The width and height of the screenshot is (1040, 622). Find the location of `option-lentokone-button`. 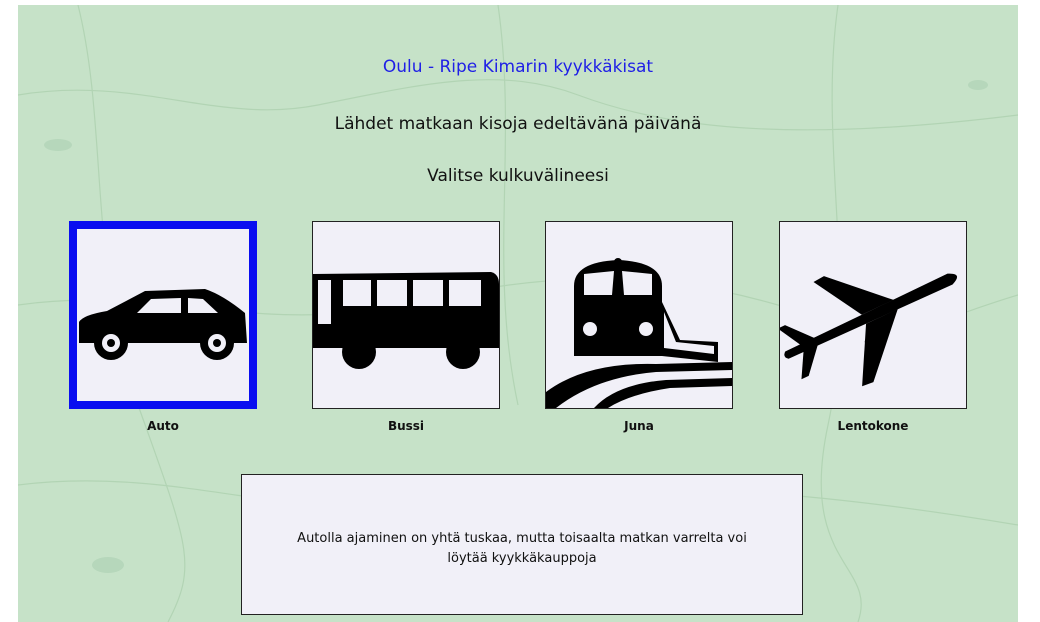

option-lentokone-button is located at coordinates (873, 315).